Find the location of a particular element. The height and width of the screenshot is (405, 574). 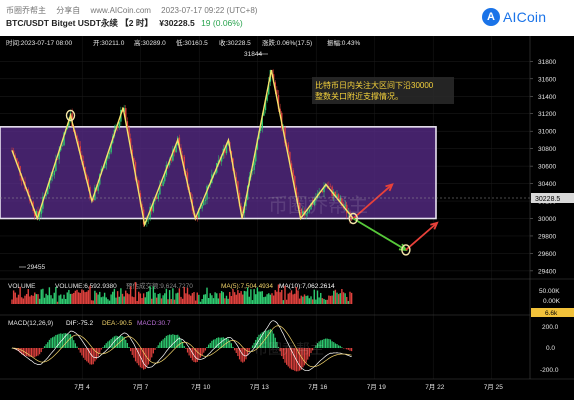

ohlc-close: 收:30228.5 is located at coordinates (235, 42).